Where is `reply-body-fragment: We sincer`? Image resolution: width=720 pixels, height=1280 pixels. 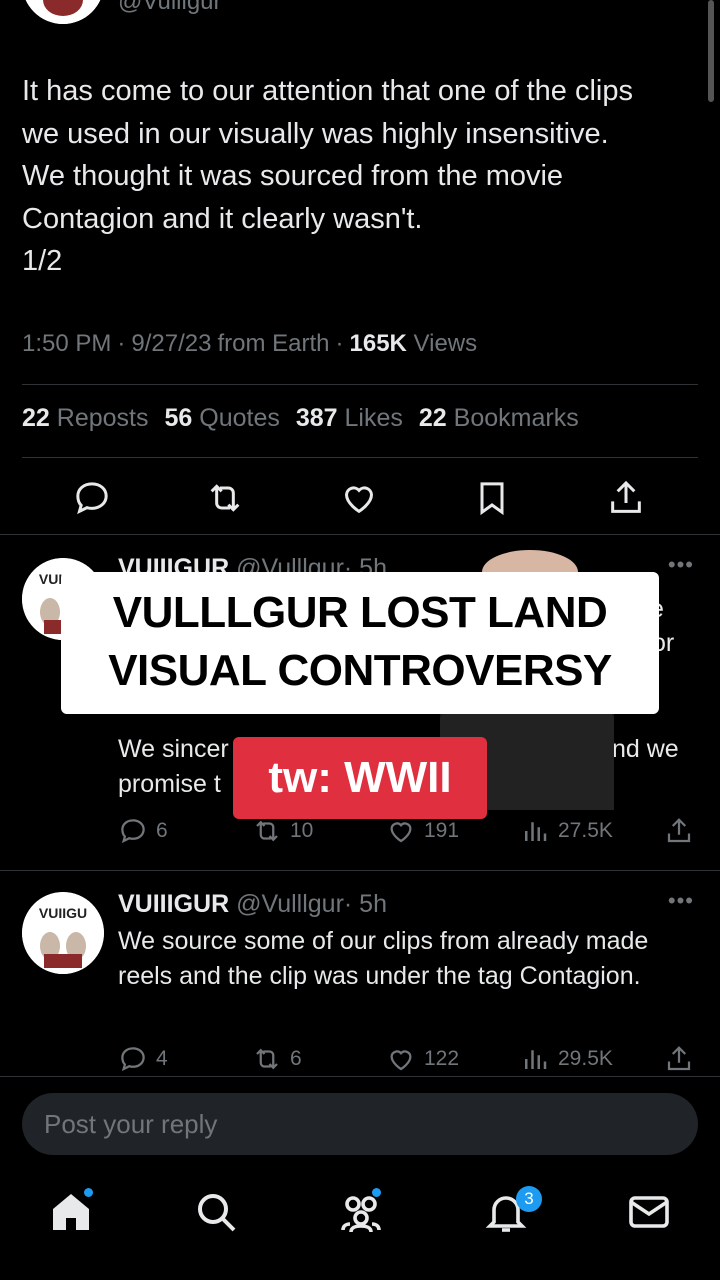 reply-body-fragment: We sincer is located at coordinates (173, 749).